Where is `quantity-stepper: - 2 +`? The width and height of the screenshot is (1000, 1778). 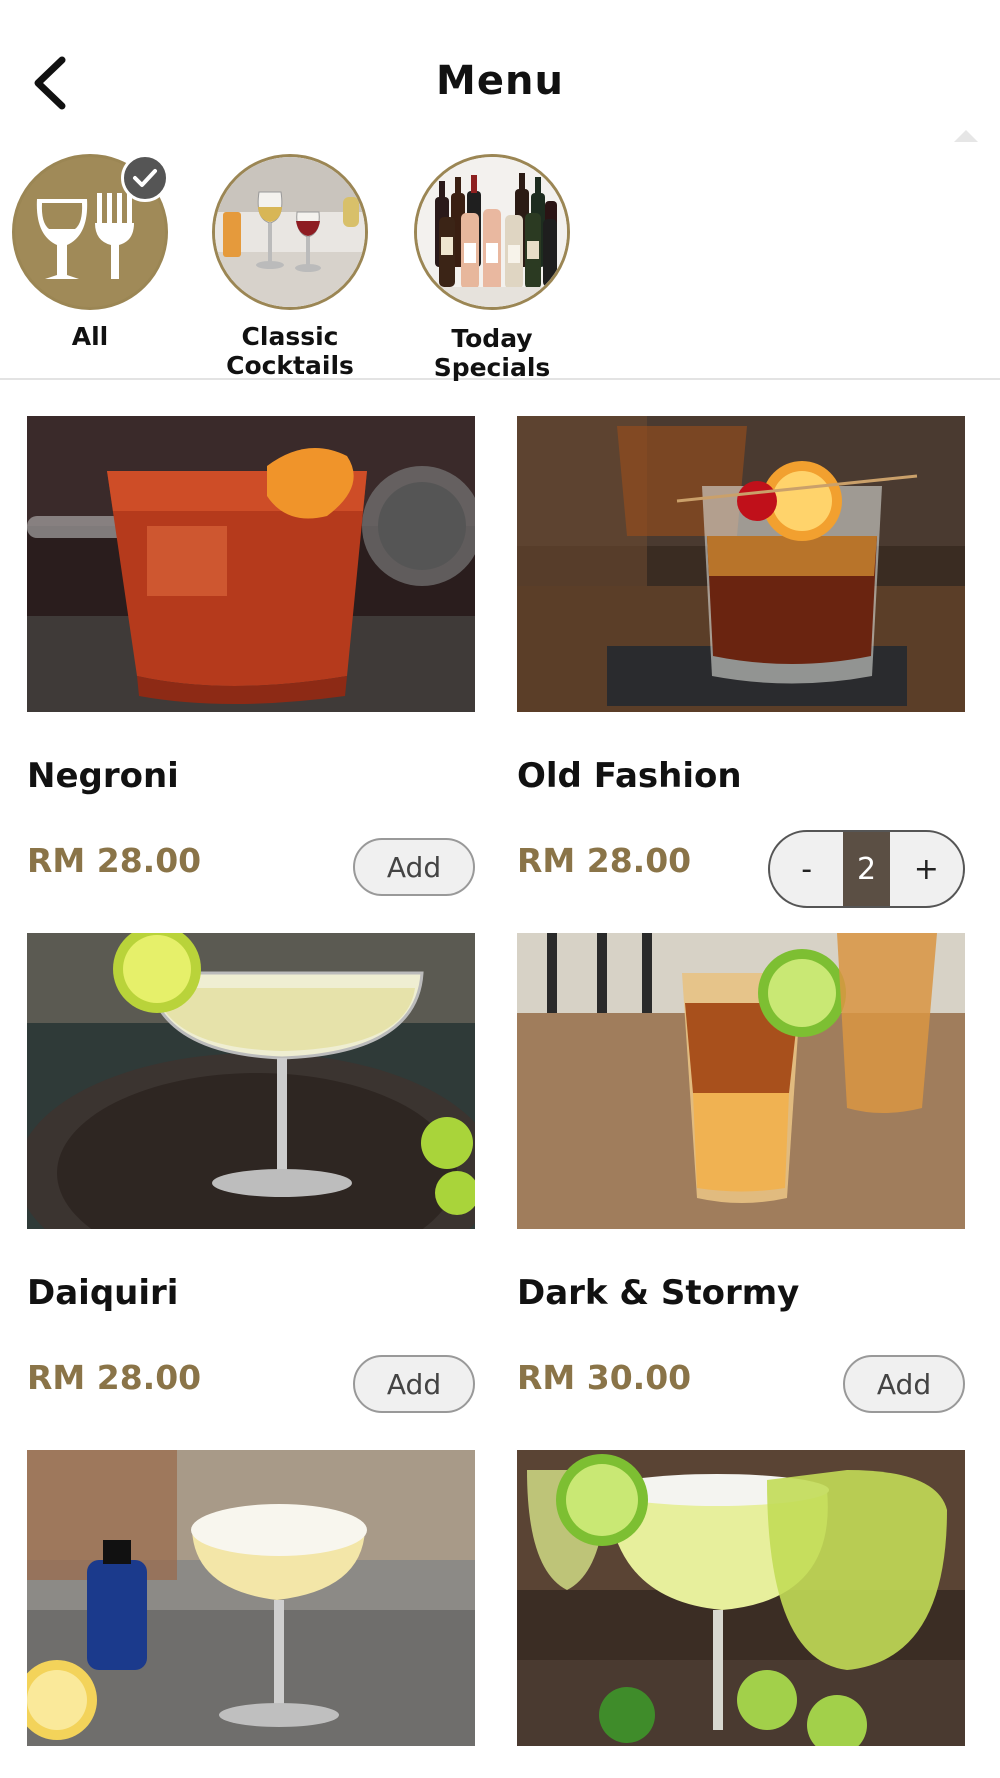 quantity-stepper: - 2 + is located at coordinates (866, 869).